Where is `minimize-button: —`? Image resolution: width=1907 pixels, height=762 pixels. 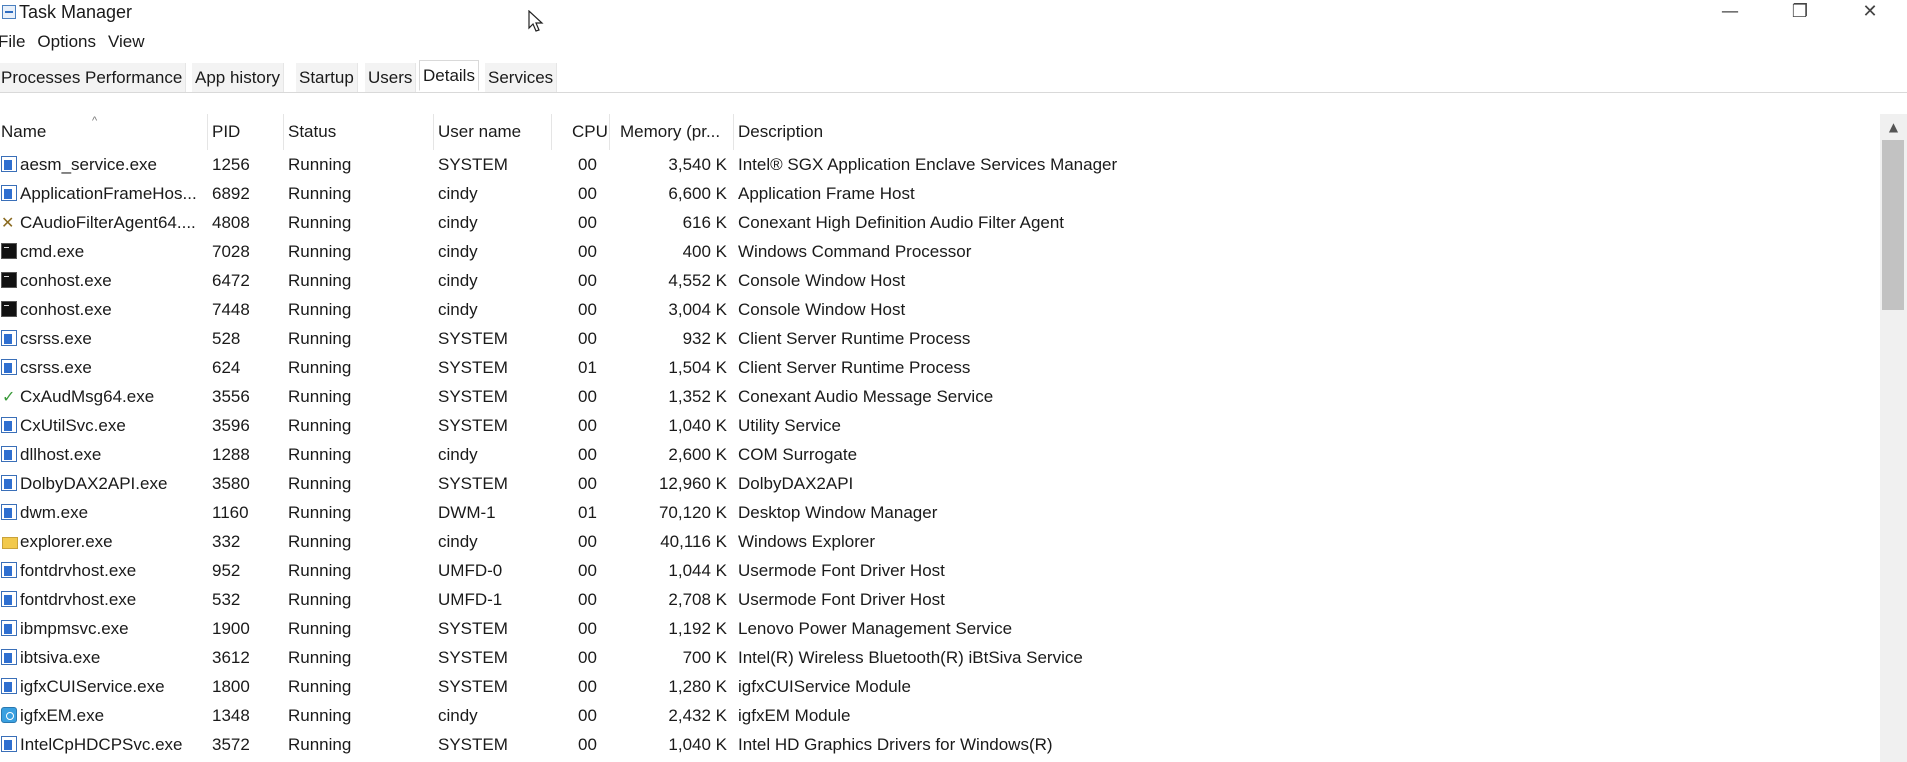 minimize-button: — is located at coordinates (1730, 11).